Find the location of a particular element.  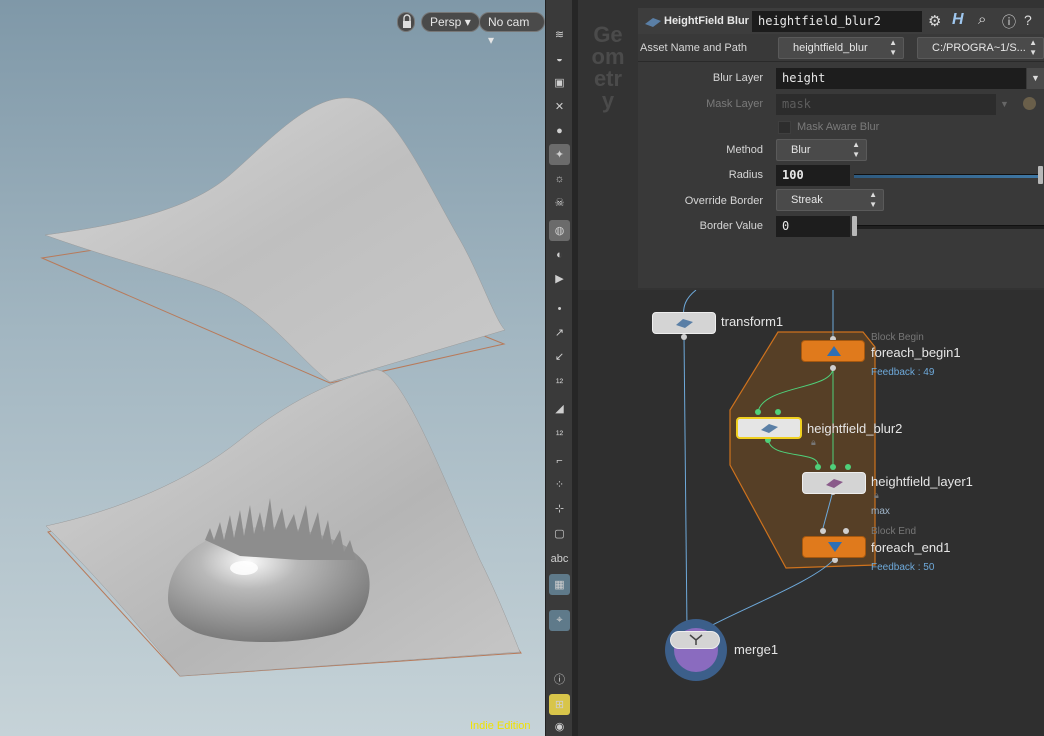

info-circle-icon: ⓘ is located at coordinates (1009, 22).